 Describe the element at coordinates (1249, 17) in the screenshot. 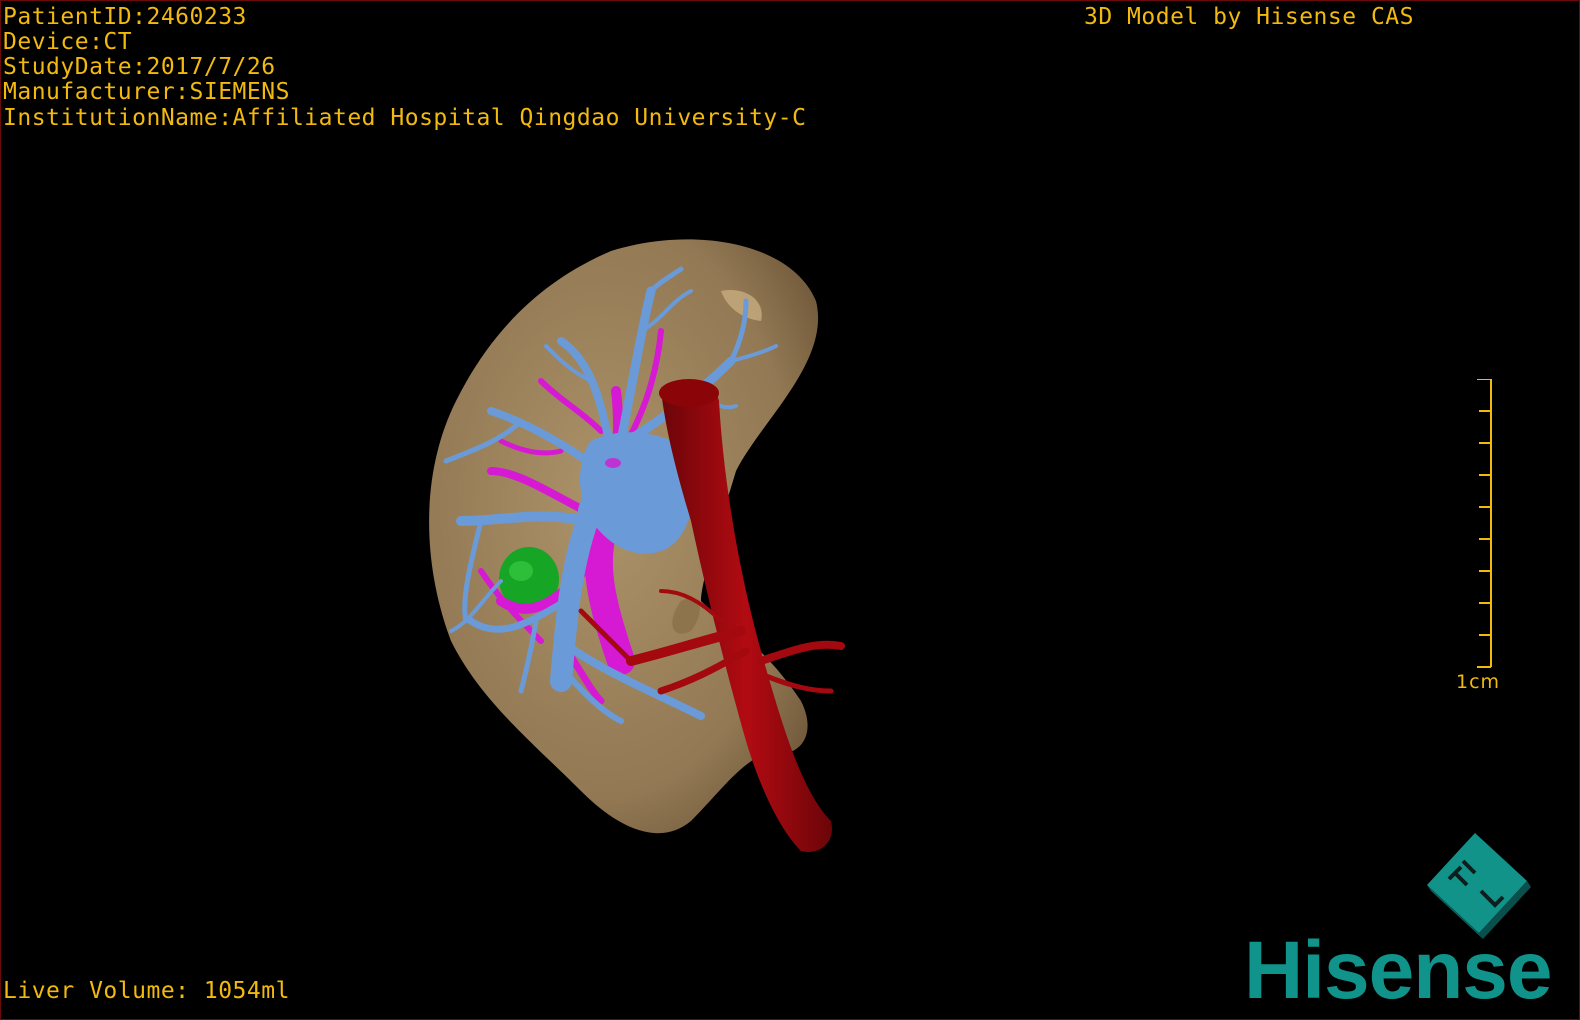

I see `model-title: 3D Model by Hisense CAS` at that location.